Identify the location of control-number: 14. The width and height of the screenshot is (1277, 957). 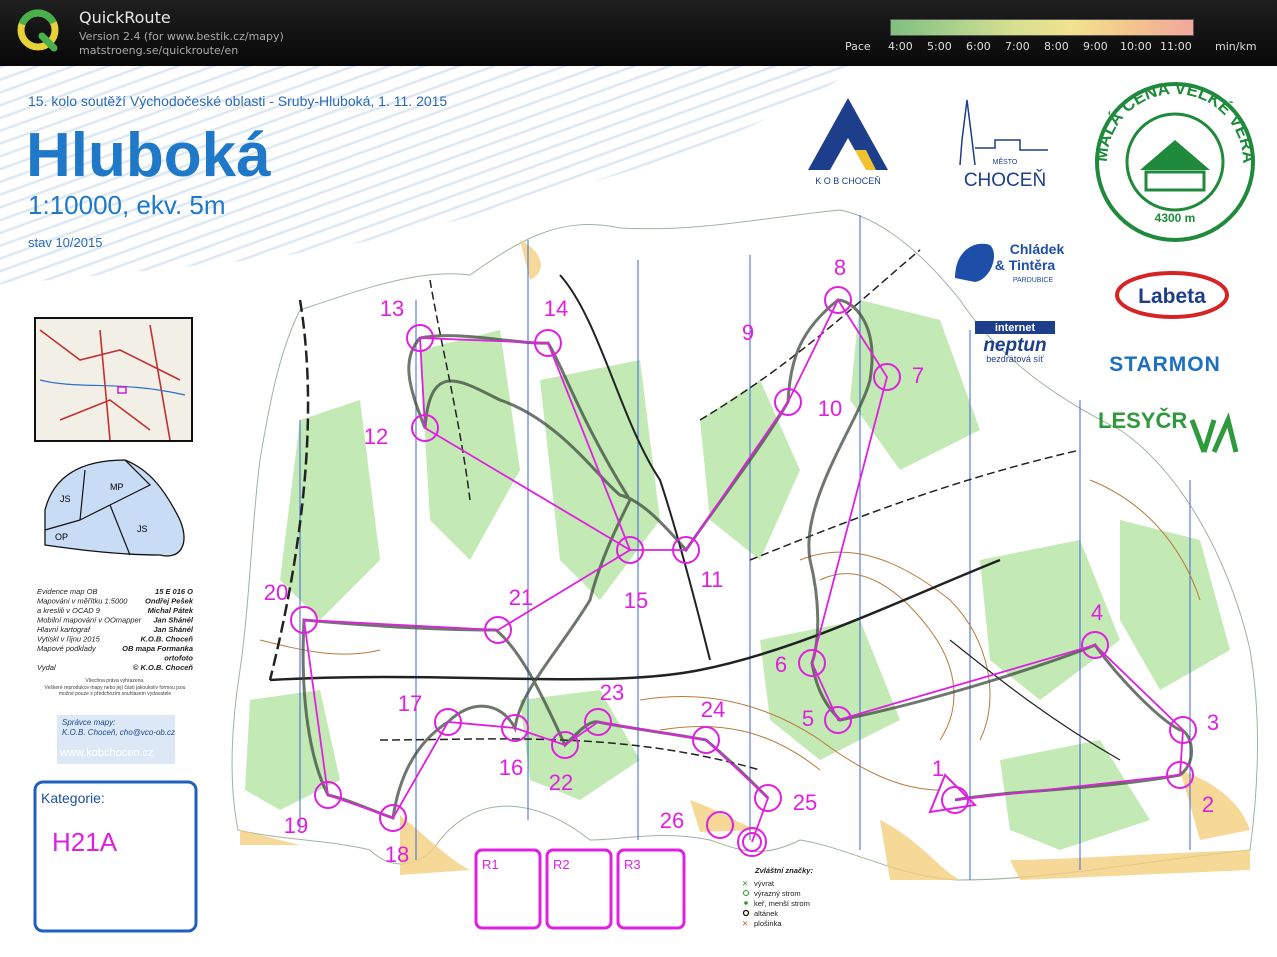
(556, 308).